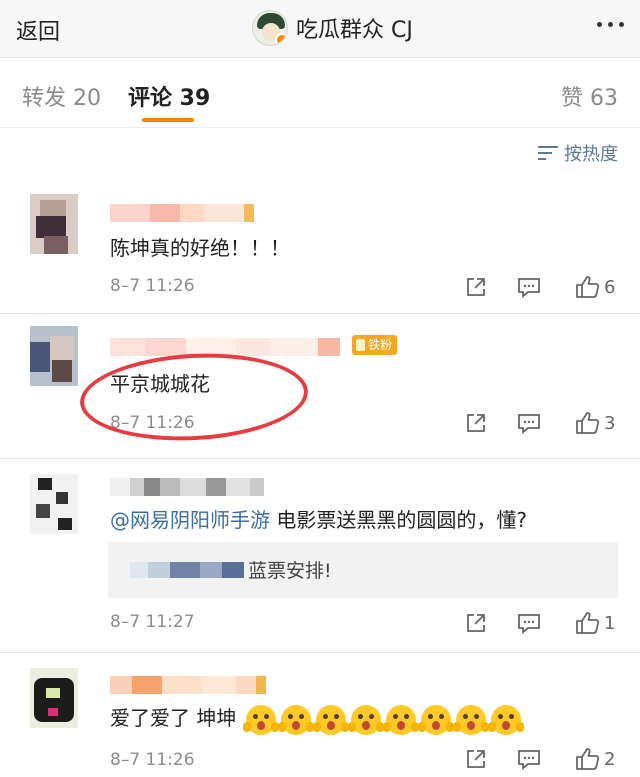 The image size is (640, 777). I want to click on comment-text: @网易阴阳师手游 电影票送黑黑的圆圆的，懂?, so click(318, 518).